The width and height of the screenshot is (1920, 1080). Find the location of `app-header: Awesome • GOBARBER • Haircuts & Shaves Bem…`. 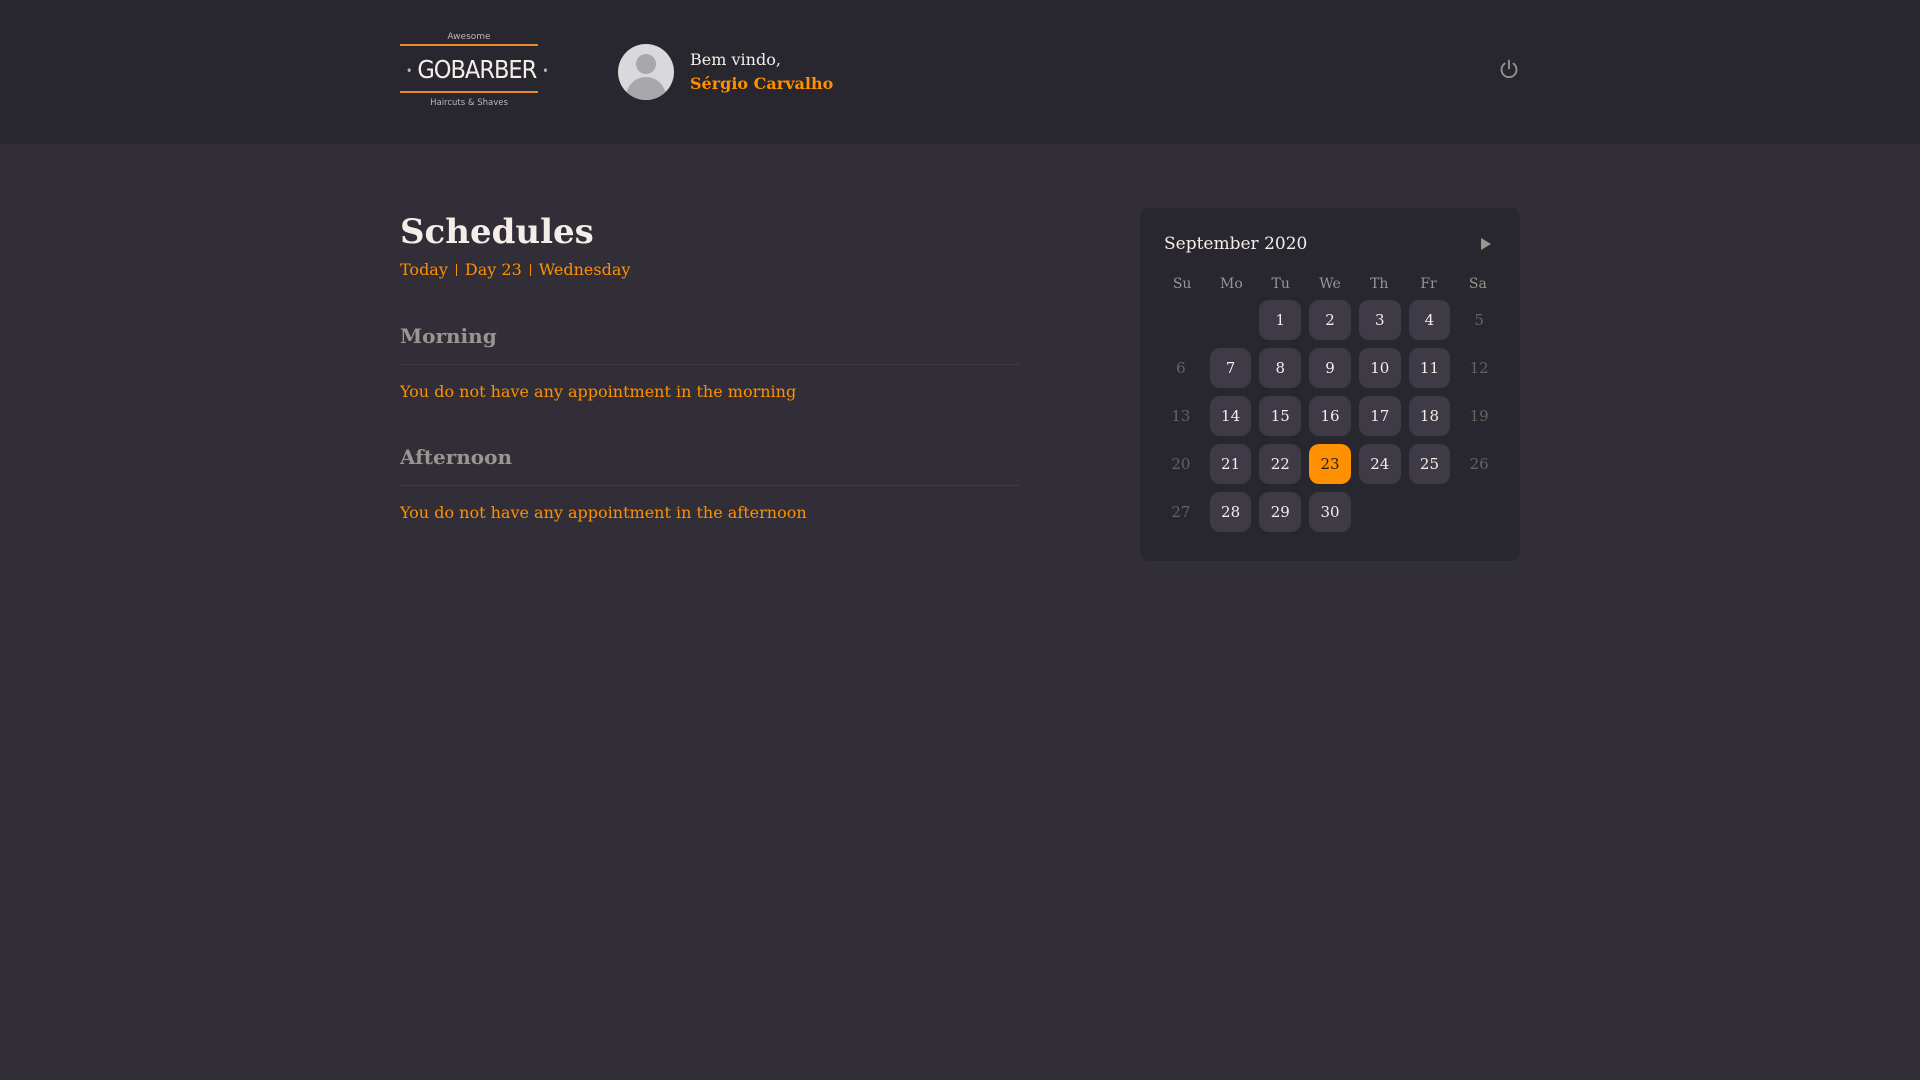

app-header: Awesome • GOBARBER • Haircuts & Shaves Bem… is located at coordinates (960, 72).